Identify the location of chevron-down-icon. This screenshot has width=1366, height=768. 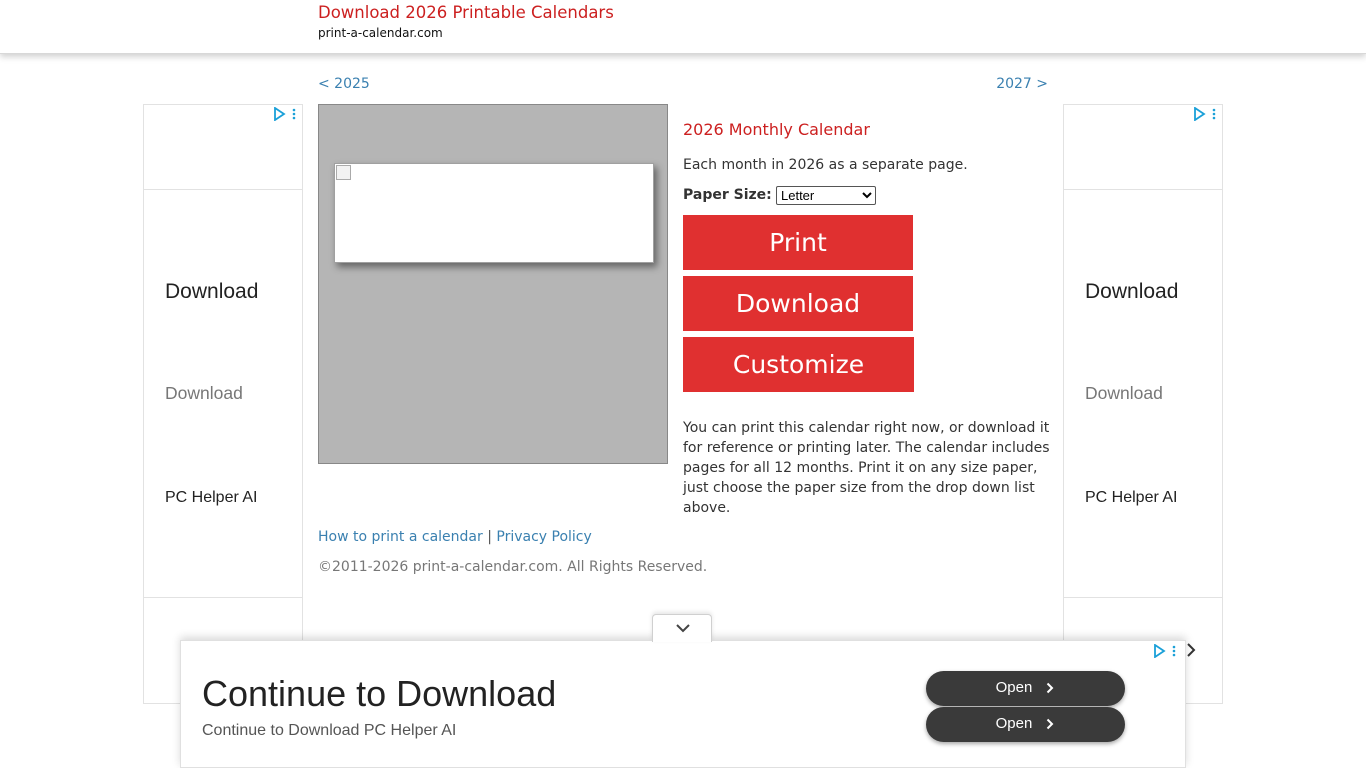
(683, 628).